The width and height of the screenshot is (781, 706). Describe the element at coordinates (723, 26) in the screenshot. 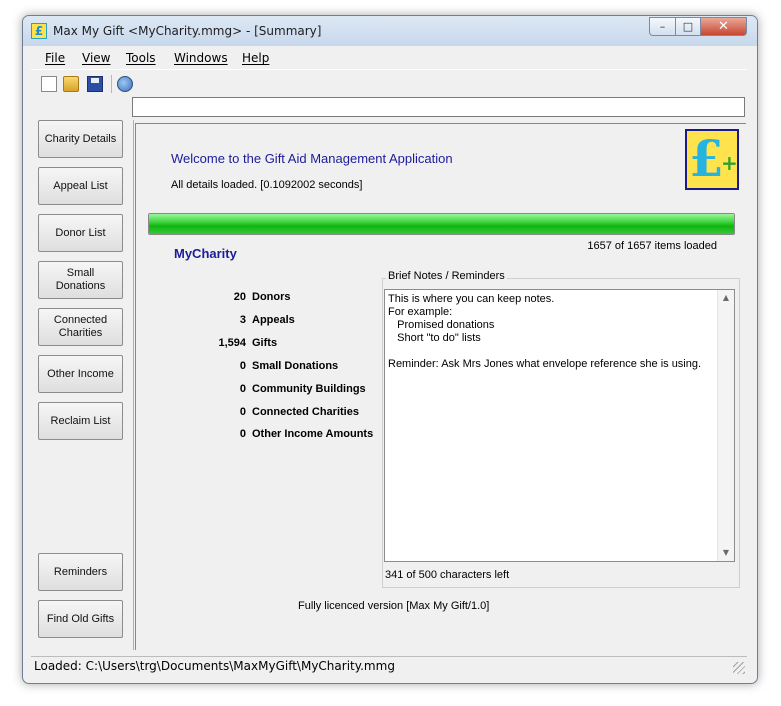

I see `close-button: ✕` at that location.